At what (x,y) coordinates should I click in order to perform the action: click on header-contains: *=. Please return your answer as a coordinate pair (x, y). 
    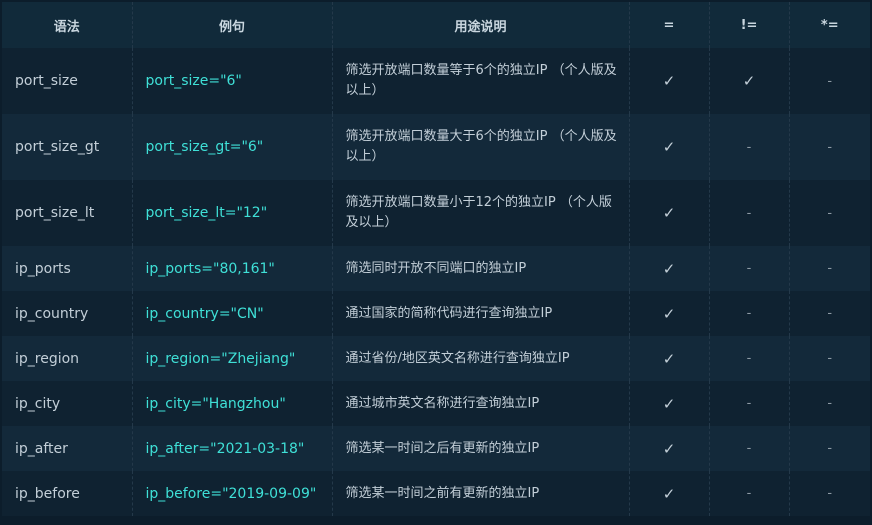
    Looking at the image, I should click on (829, 25).